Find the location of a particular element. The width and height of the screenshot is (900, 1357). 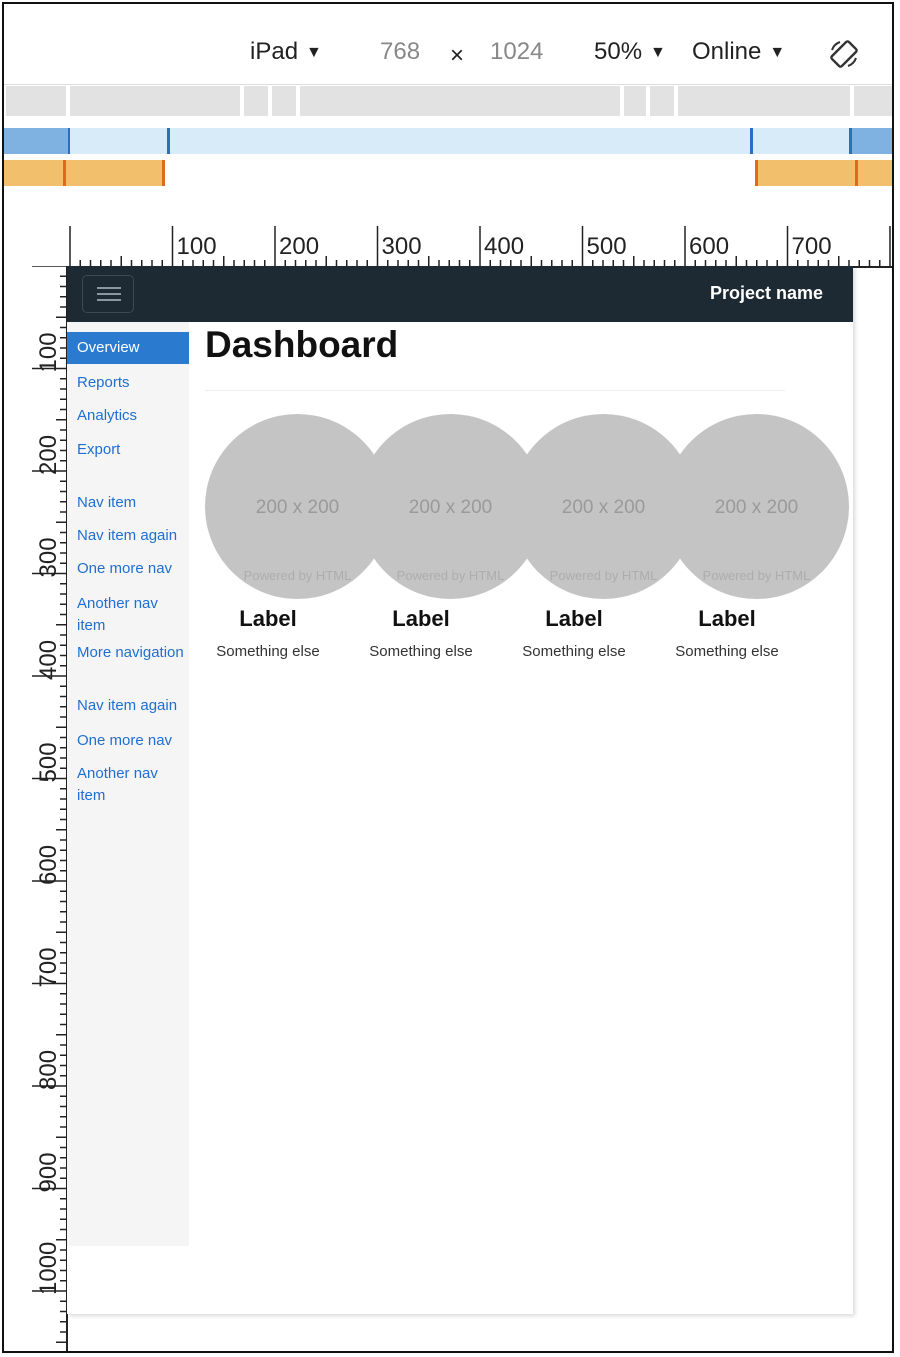

mq-min-width-bar is located at coordinates (872, 141).